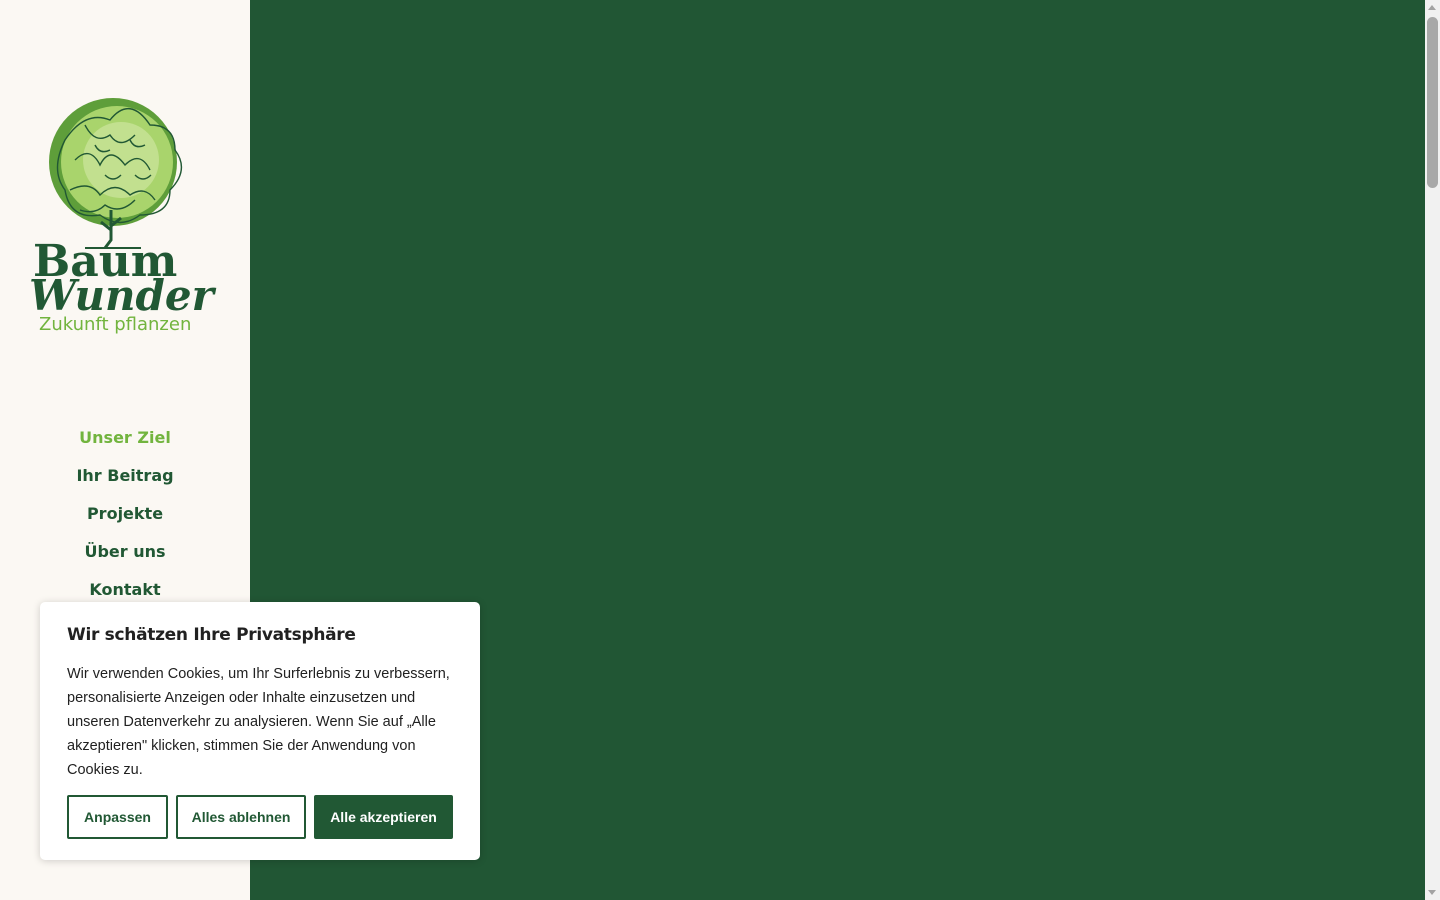 This screenshot has width=1440, height=900. I want to click on nav-item-projekte: Projekte, so click(125, 515).